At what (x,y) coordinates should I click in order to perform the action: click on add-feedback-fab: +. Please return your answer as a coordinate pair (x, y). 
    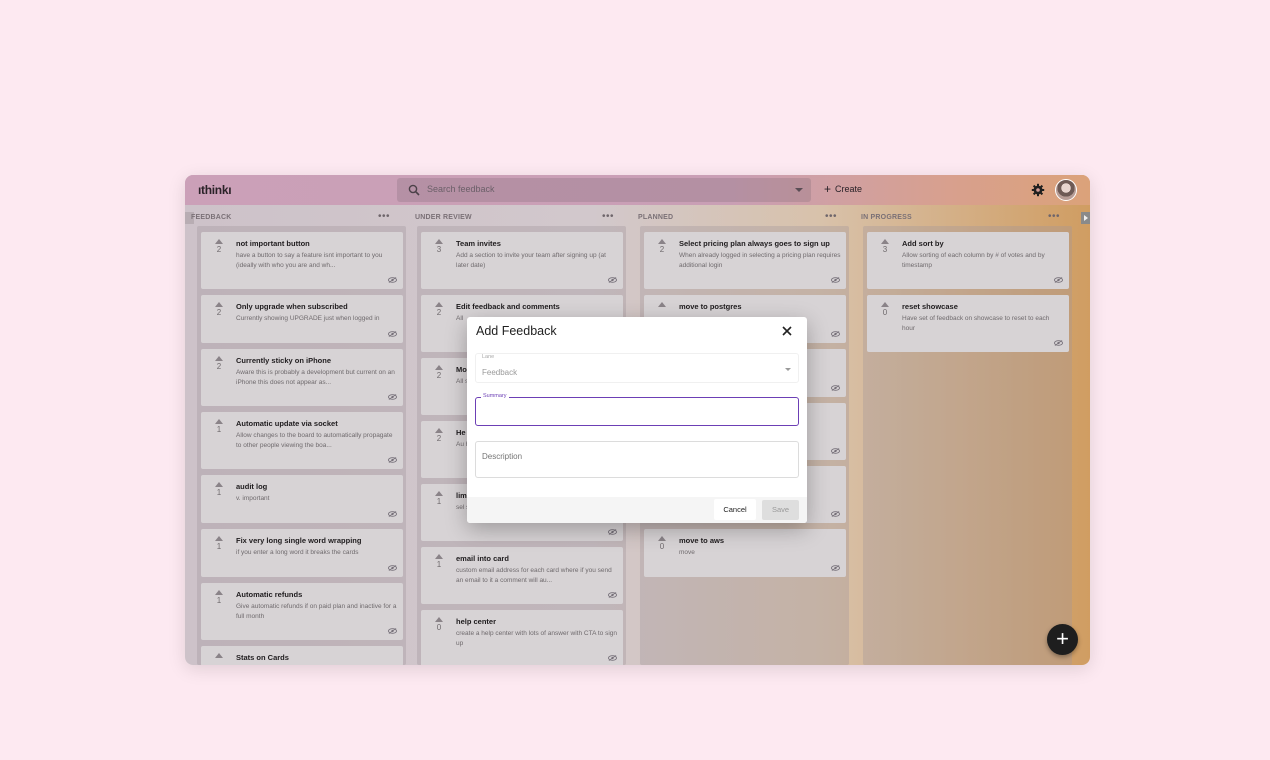
    Looking at the image, I should click on (1062, 639).